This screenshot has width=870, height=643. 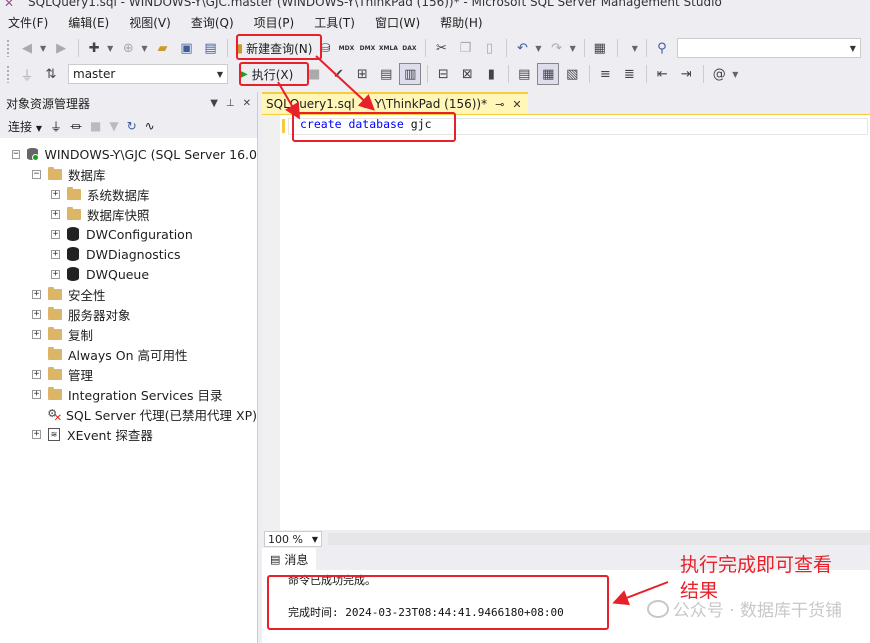 What do you see at coordinates (128, 354) in the screenshot?
I see `tree-node-always-on: Always On 高可用性` at bounding box center [128, 354].